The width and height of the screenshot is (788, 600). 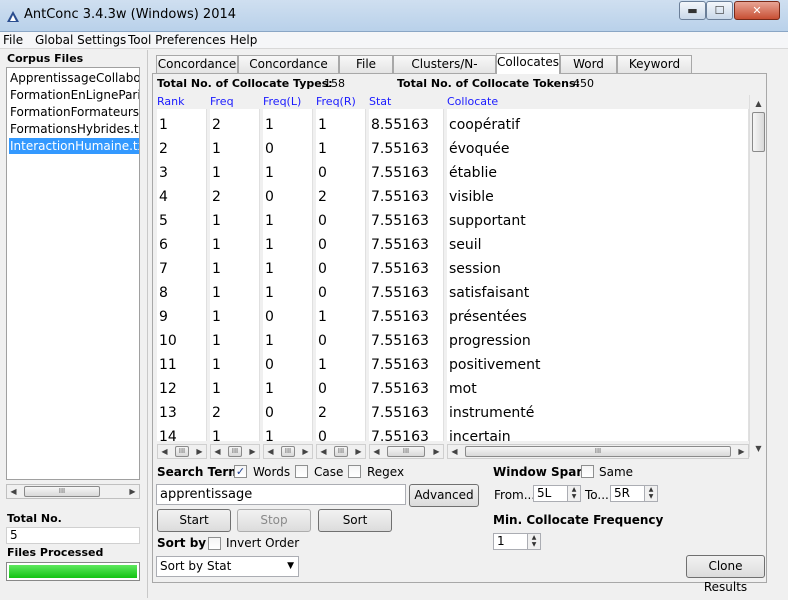 What do you see at coordinates (194, 520) in the screenshot?
I see `start-button: Start` at bounding box center [194, 520].